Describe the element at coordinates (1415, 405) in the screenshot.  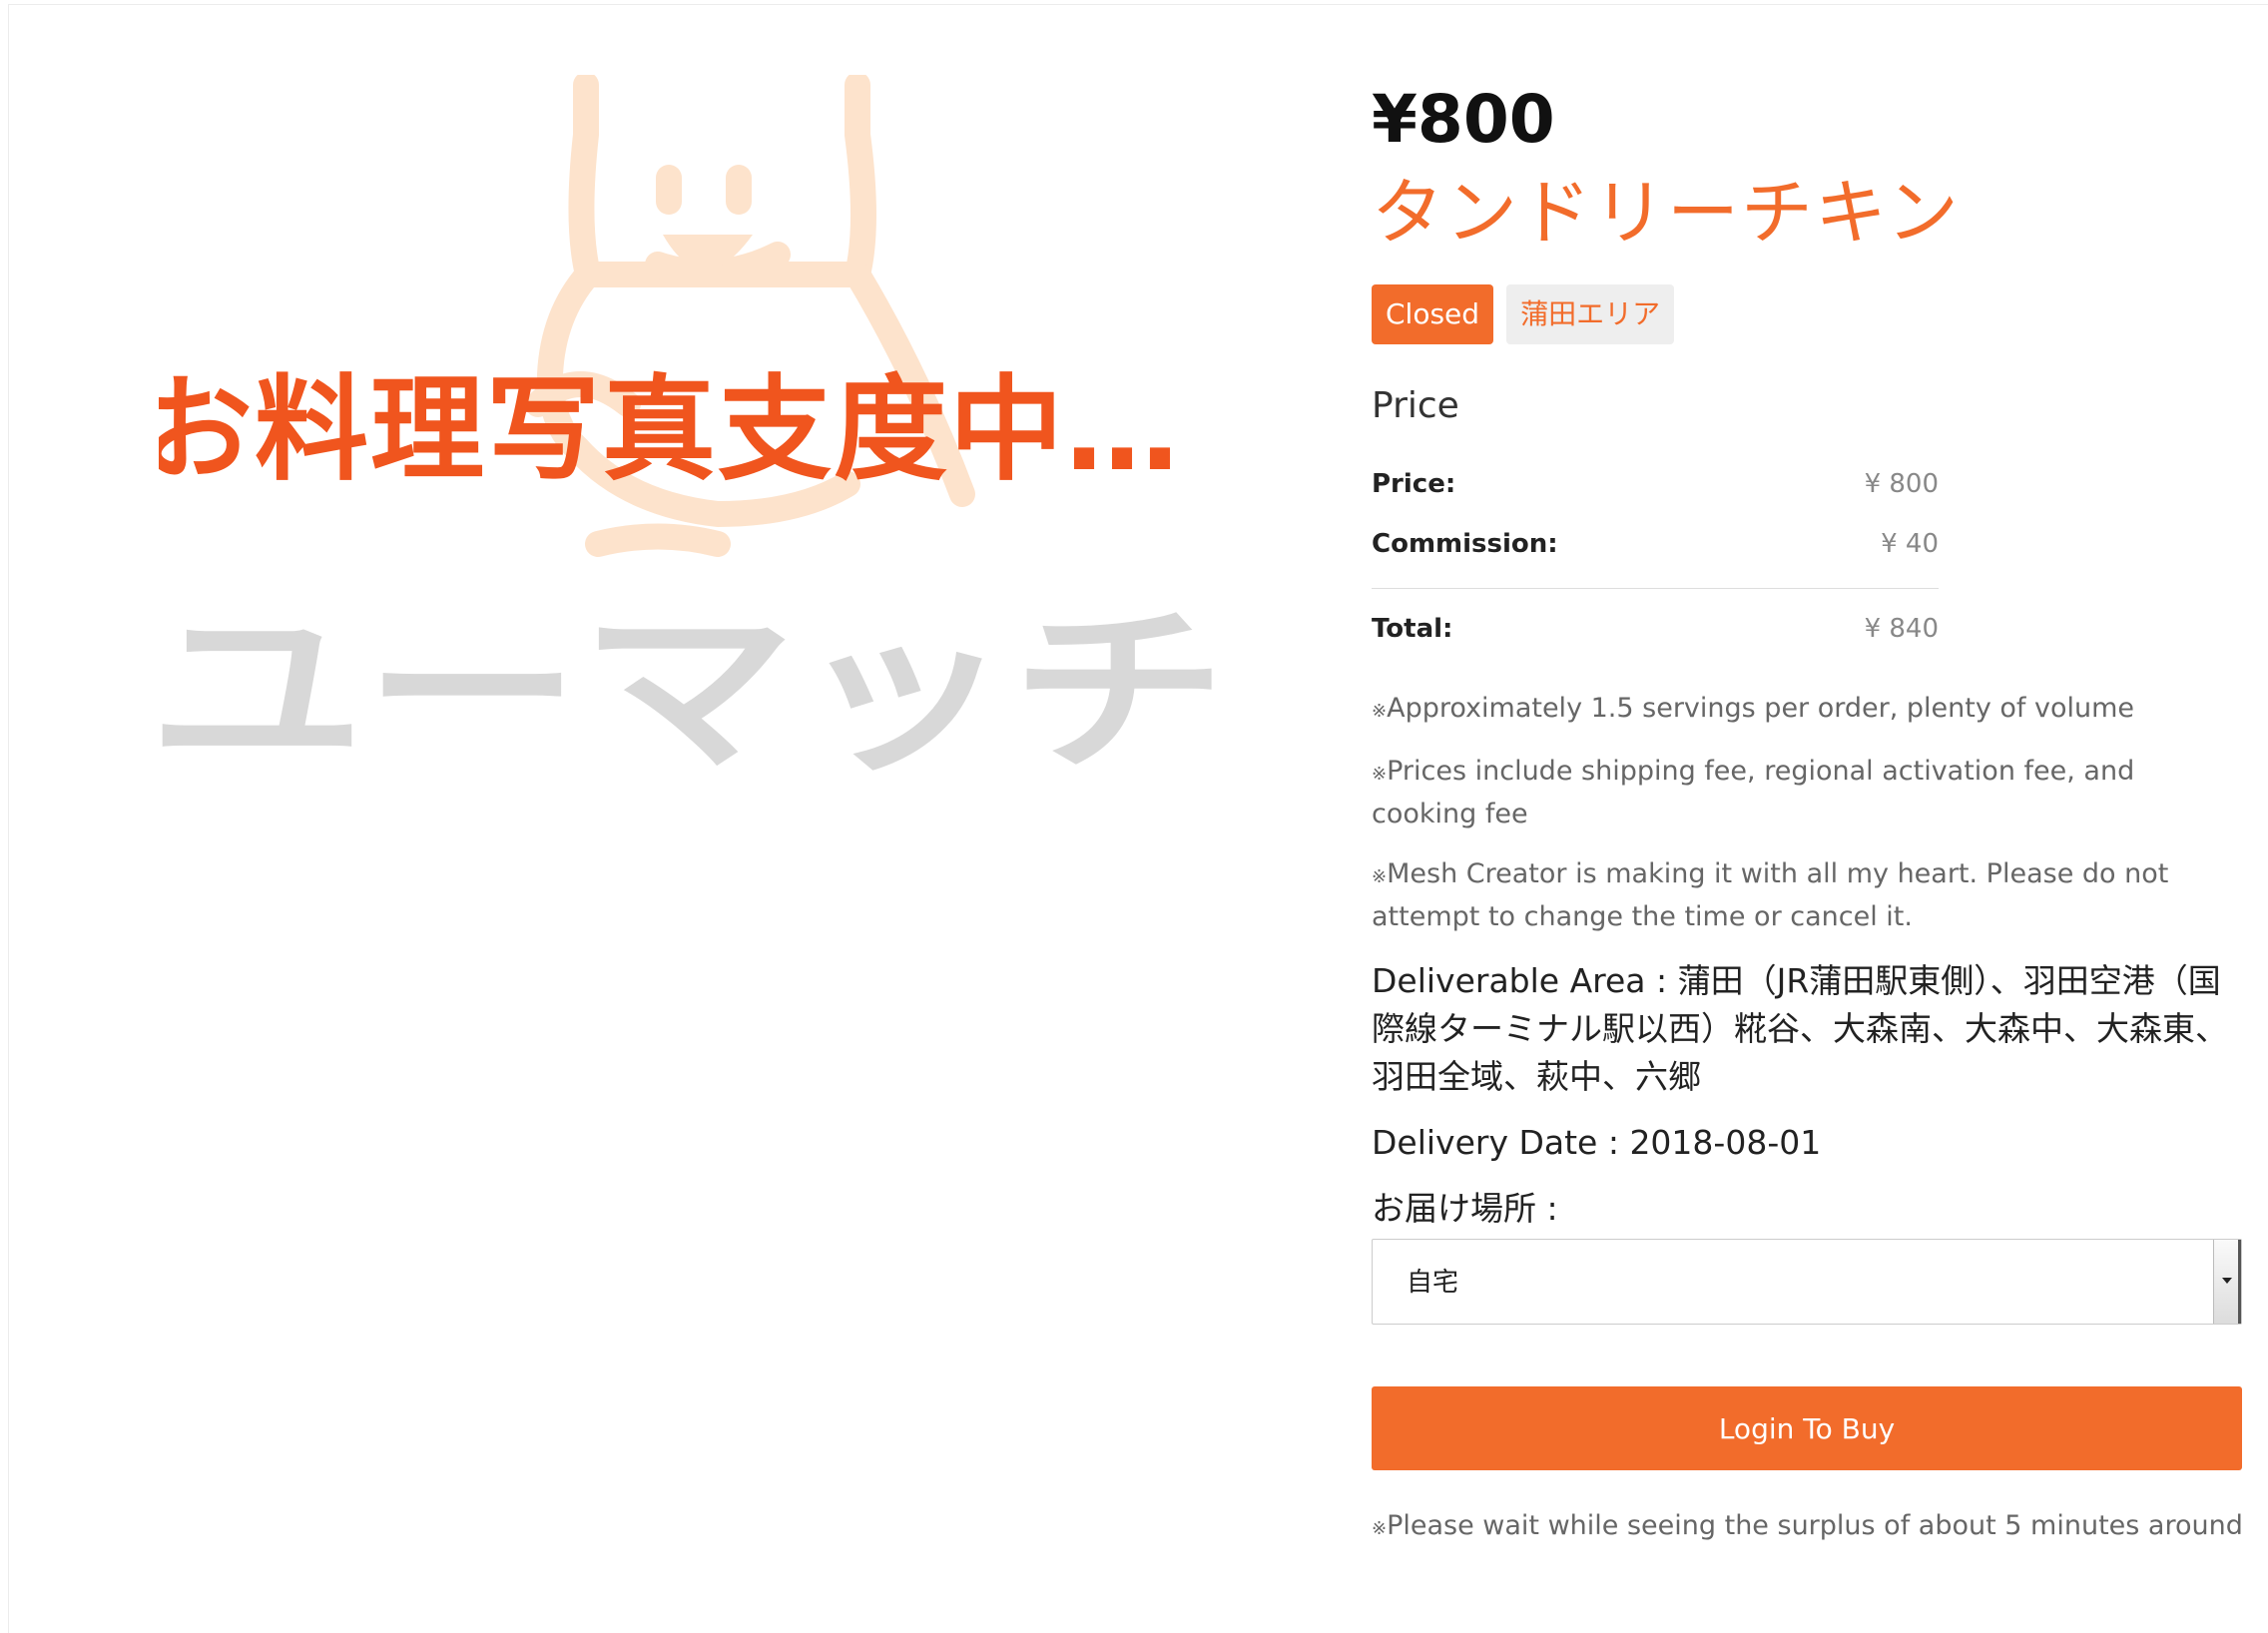
I see `price-section-title: Price` at that location.